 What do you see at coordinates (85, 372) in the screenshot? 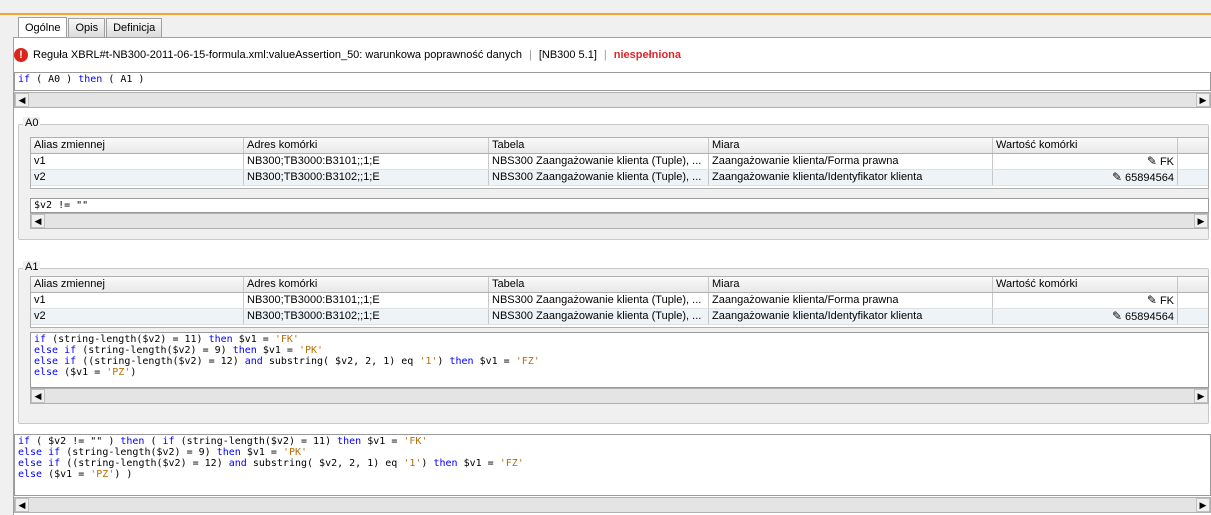
I see `a1-expression-line: else ($v1 = 'PZ')` at bounding box center [85, 372].